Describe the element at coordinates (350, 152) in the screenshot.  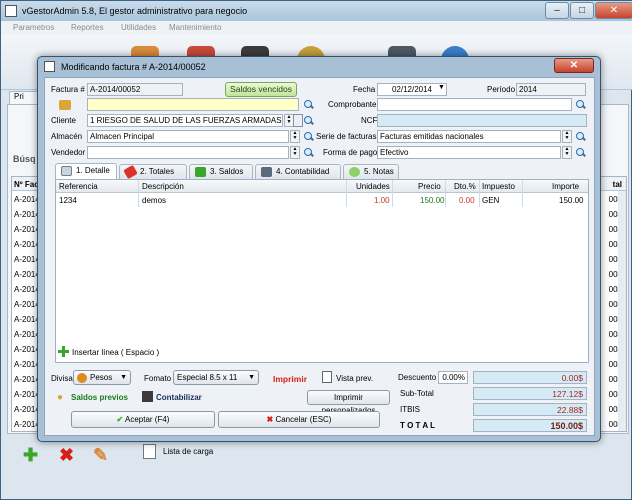
I see `forma-pago-label: Forma de pago` at that location.